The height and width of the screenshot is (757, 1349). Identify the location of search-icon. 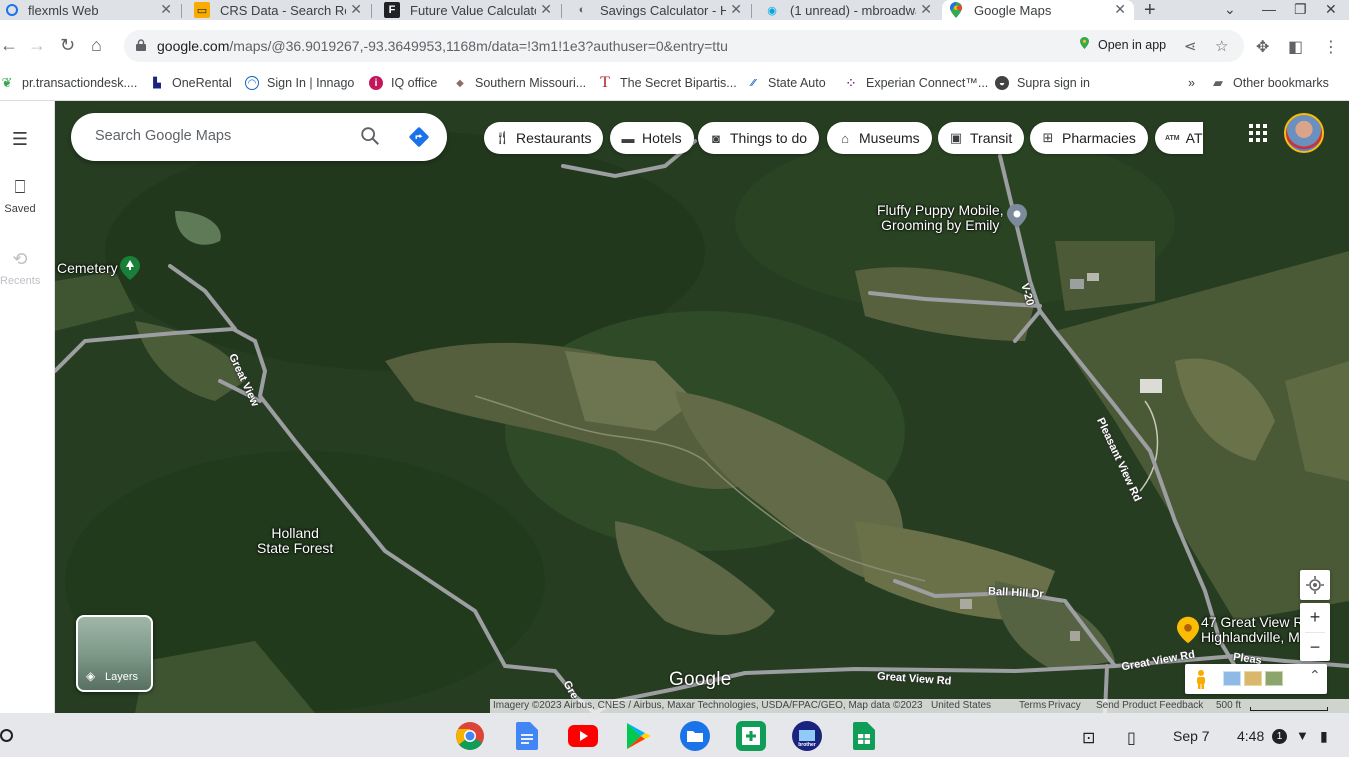
(370, 136).